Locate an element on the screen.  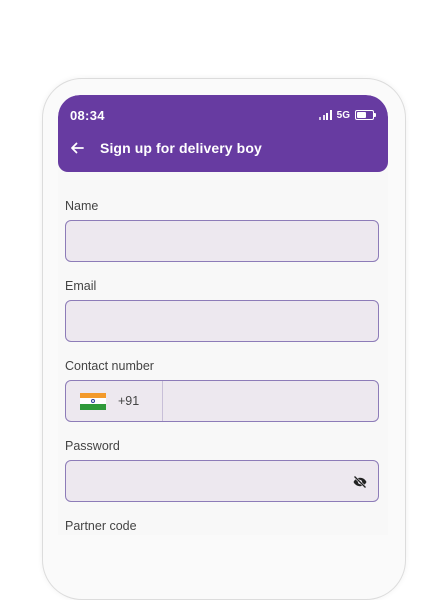
status-time: 08:34 is located at coordinates (87, 115).